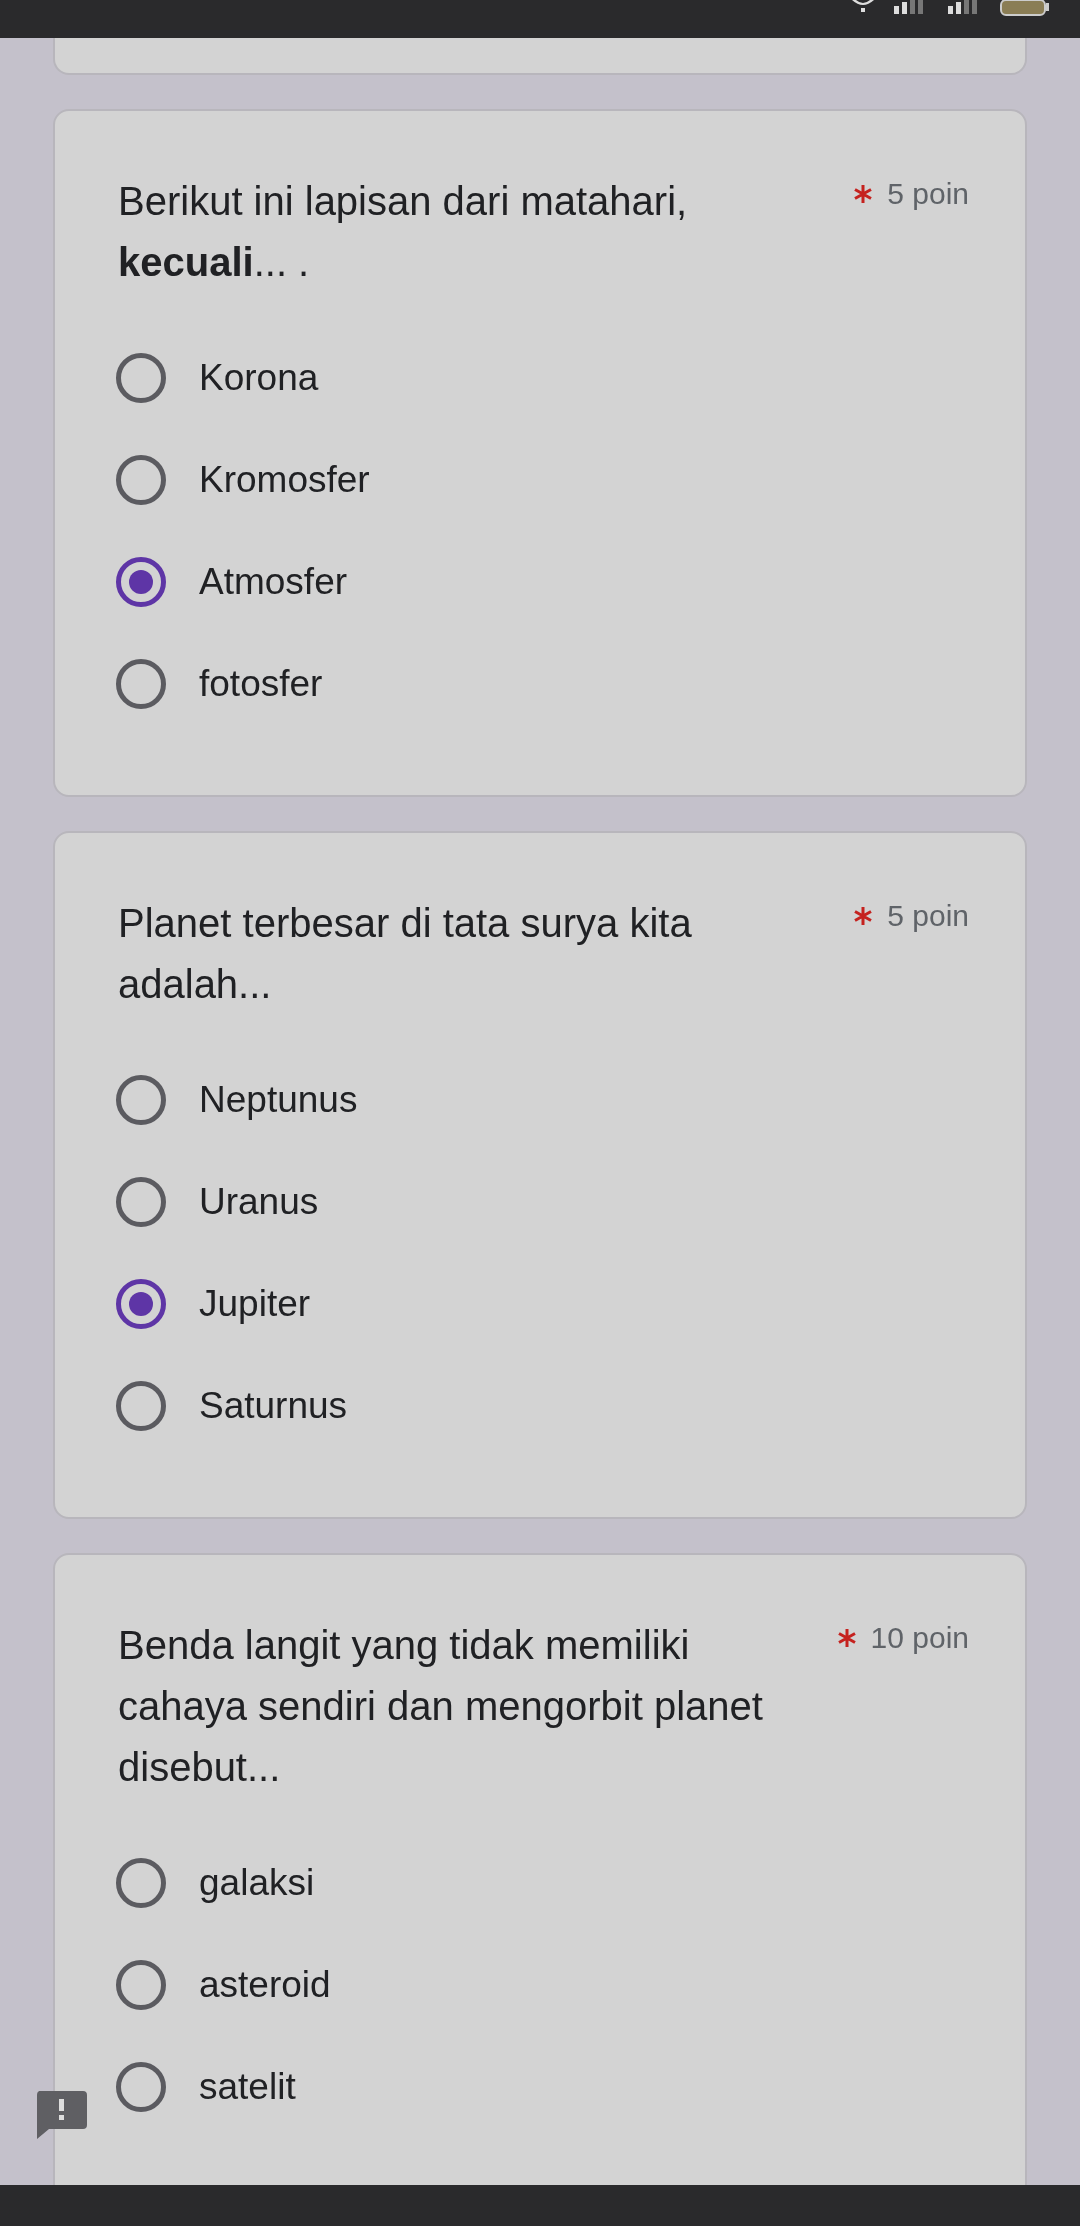 This screenshot has width=1080, height=2226. What do you see at coordinates (273, 582) in the screenshot?
I see `option-label: Atmosfer` at bounding box center [273, 582].